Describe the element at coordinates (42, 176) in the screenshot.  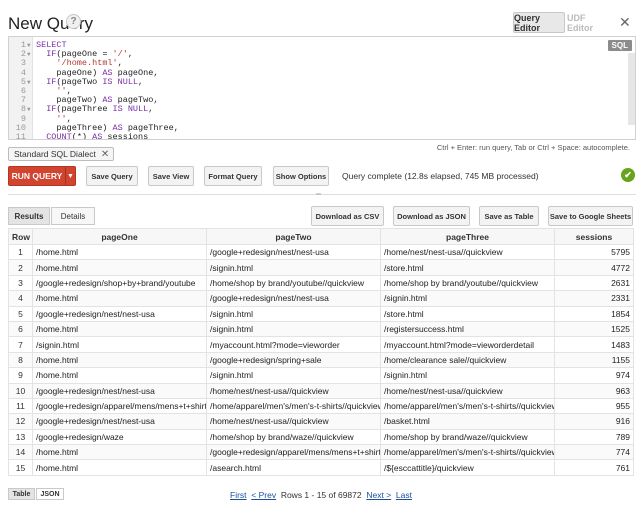
I see `run-query-button: RUN QUERY ▼` at that location.